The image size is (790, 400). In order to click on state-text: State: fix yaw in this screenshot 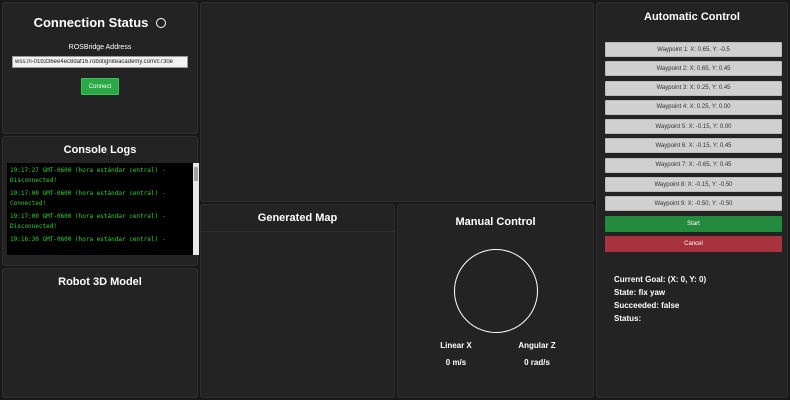, I will do `click(640, 292)`.